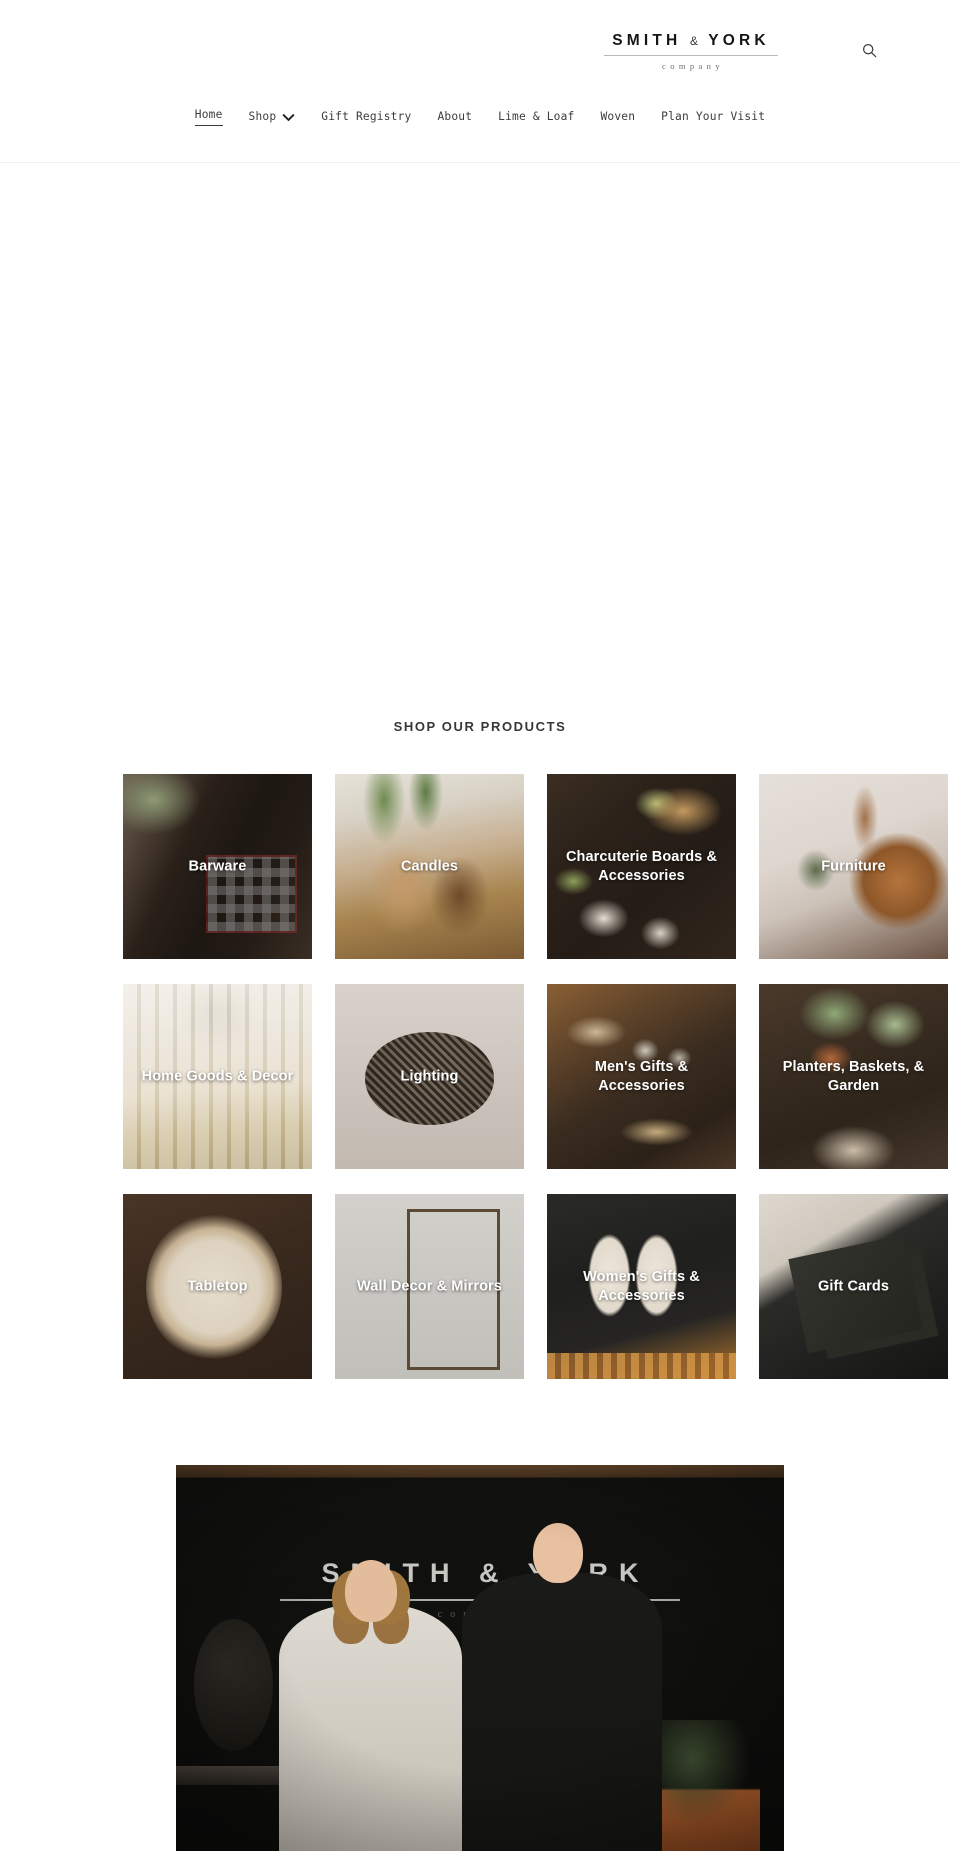 Image resolution: width=960 pixels, height=1875 pixels. Describe the element at coordinates (370, 1590) in the screenshot. I see `photo-woman-head` at that location.